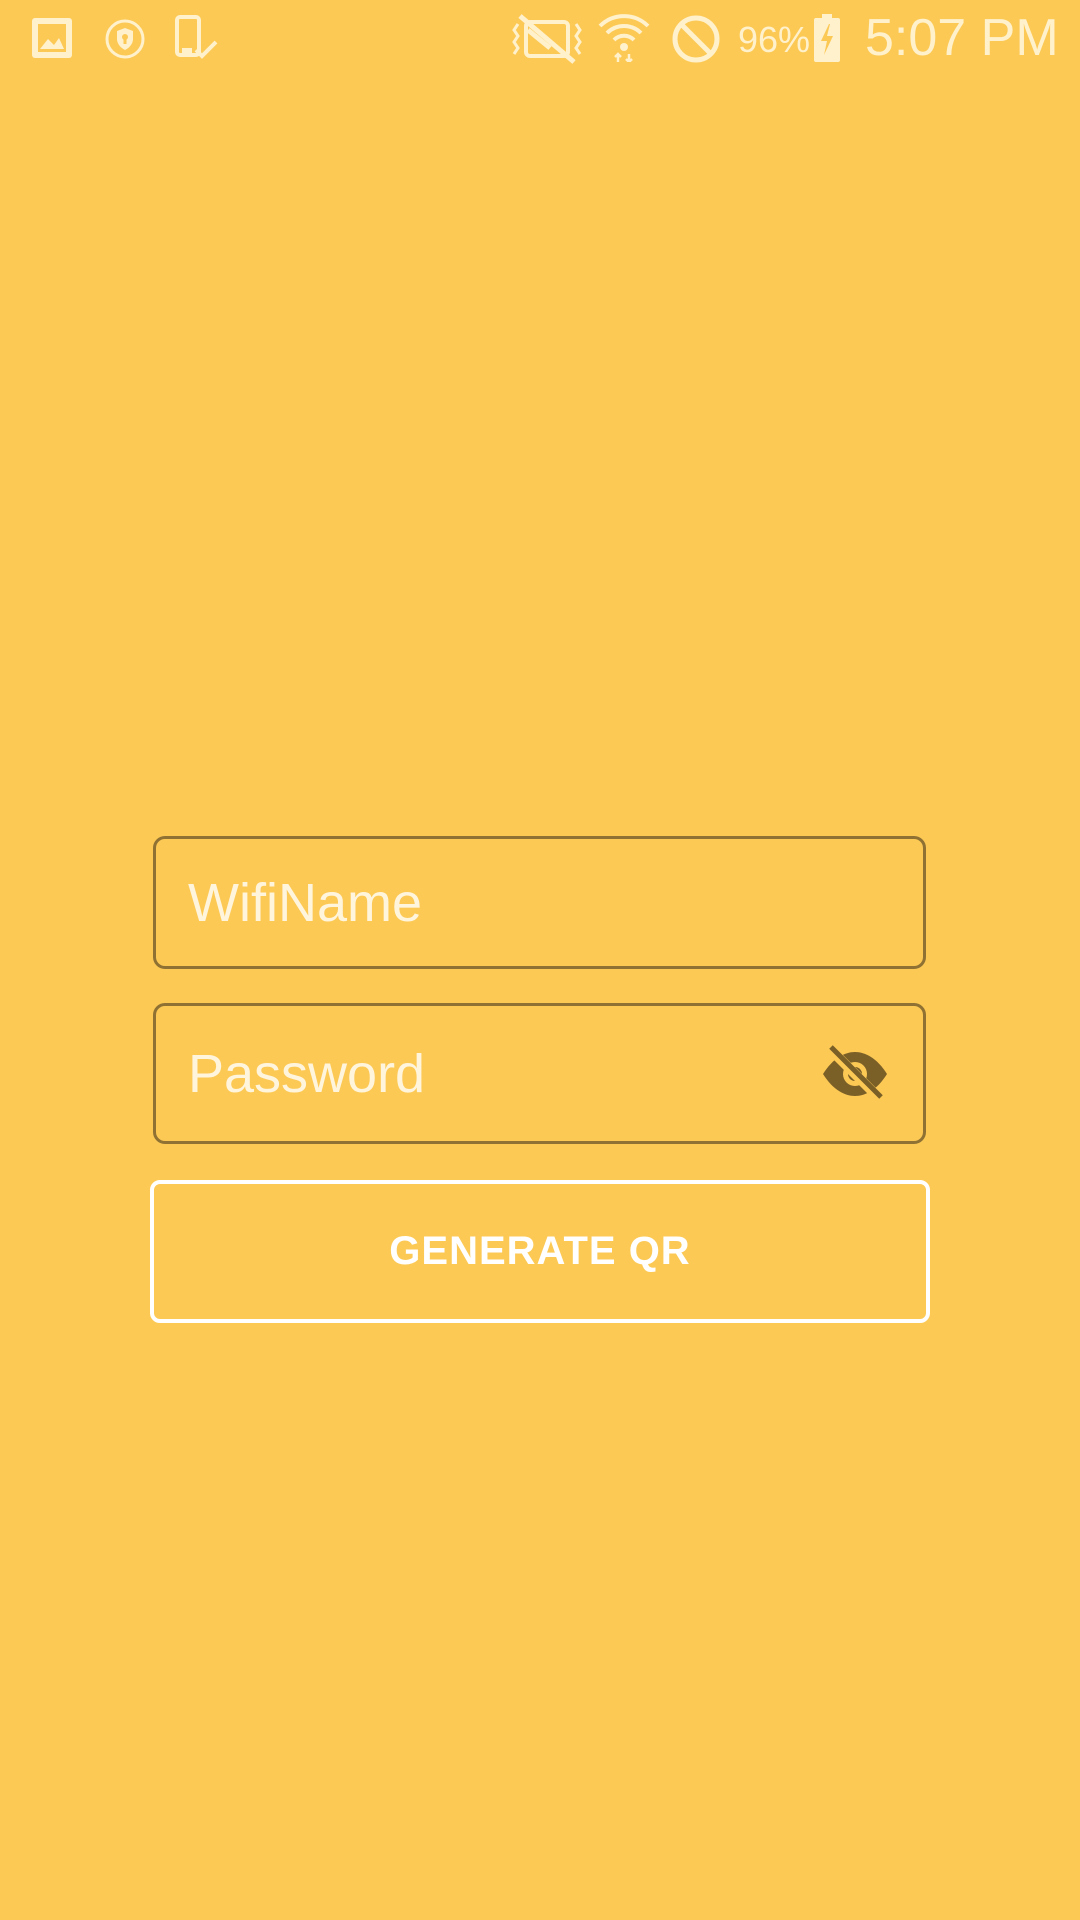 The height and width of the screenshot is (1920, 1080). Describe the element at coordinates (624, 36) in the screenshot. I see `wifi-icon` at that location.